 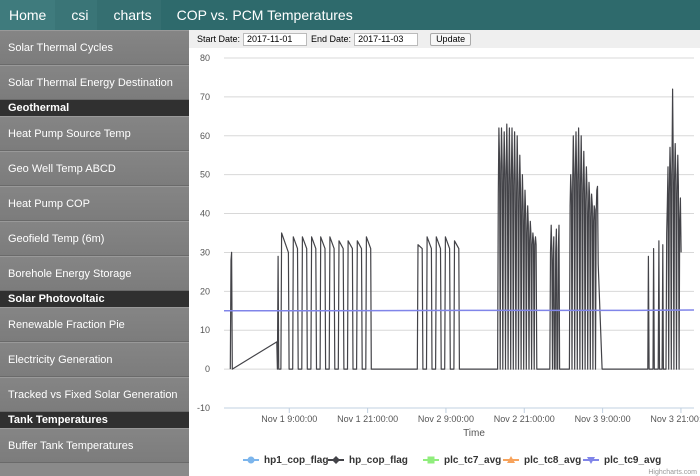 I want to click on date-range-form: Start Date: End Date: Update, so click(x=444, y=39).